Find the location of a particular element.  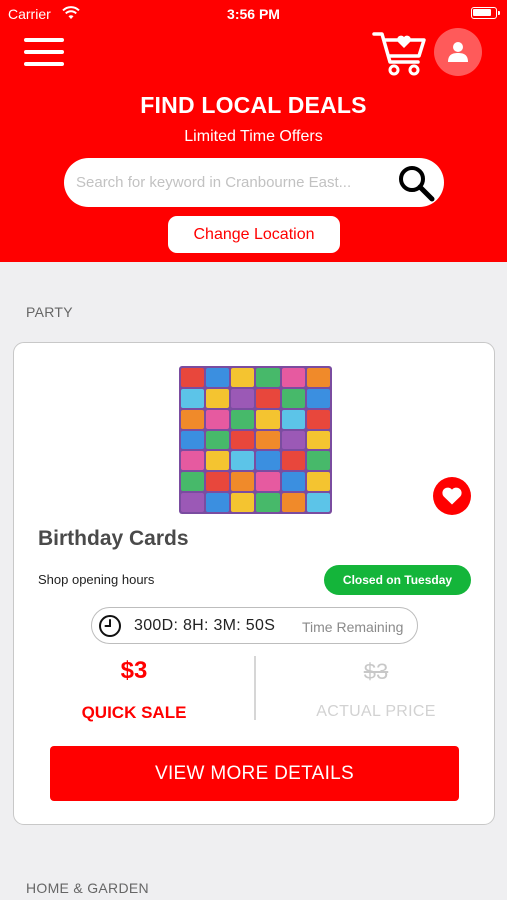

user-icon is located at coordinates (458, 52).